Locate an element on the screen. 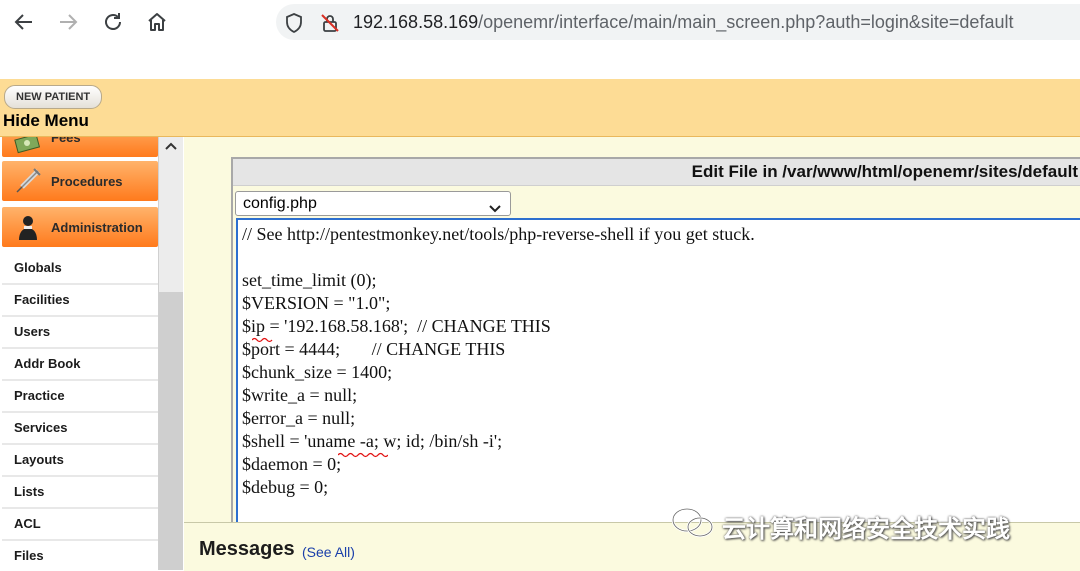 This screenshot has width=1080, height=571. menu-category-procedures: Procedures is located at coordinates (80, 181).